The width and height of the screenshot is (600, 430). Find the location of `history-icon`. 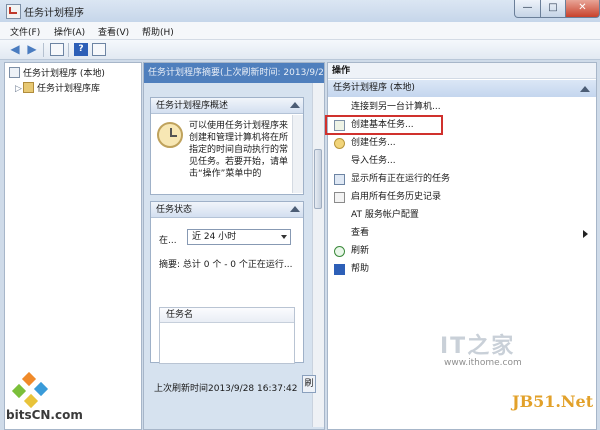

history-icon is located at coordinates (339, 197).